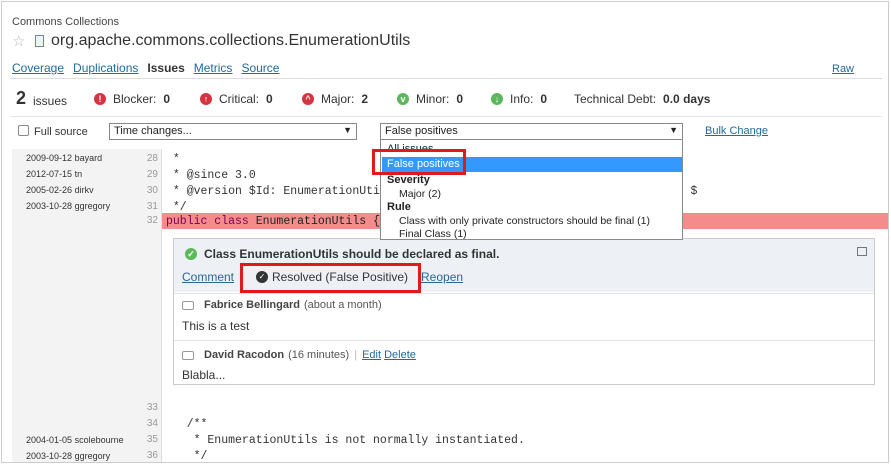 The image size is (891, 465). I want to click on code-line: */, so click(187, 456).